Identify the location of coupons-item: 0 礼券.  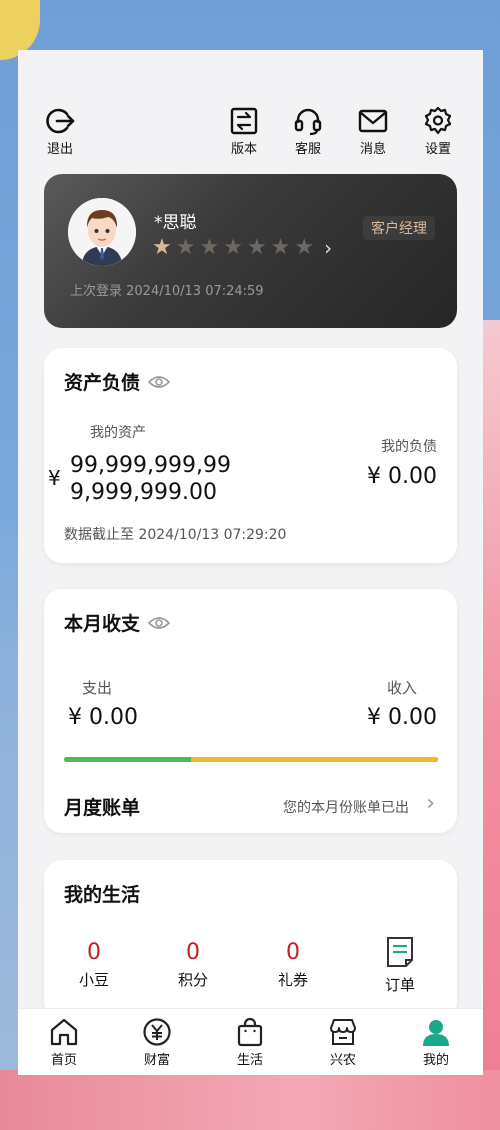
(293, 965).